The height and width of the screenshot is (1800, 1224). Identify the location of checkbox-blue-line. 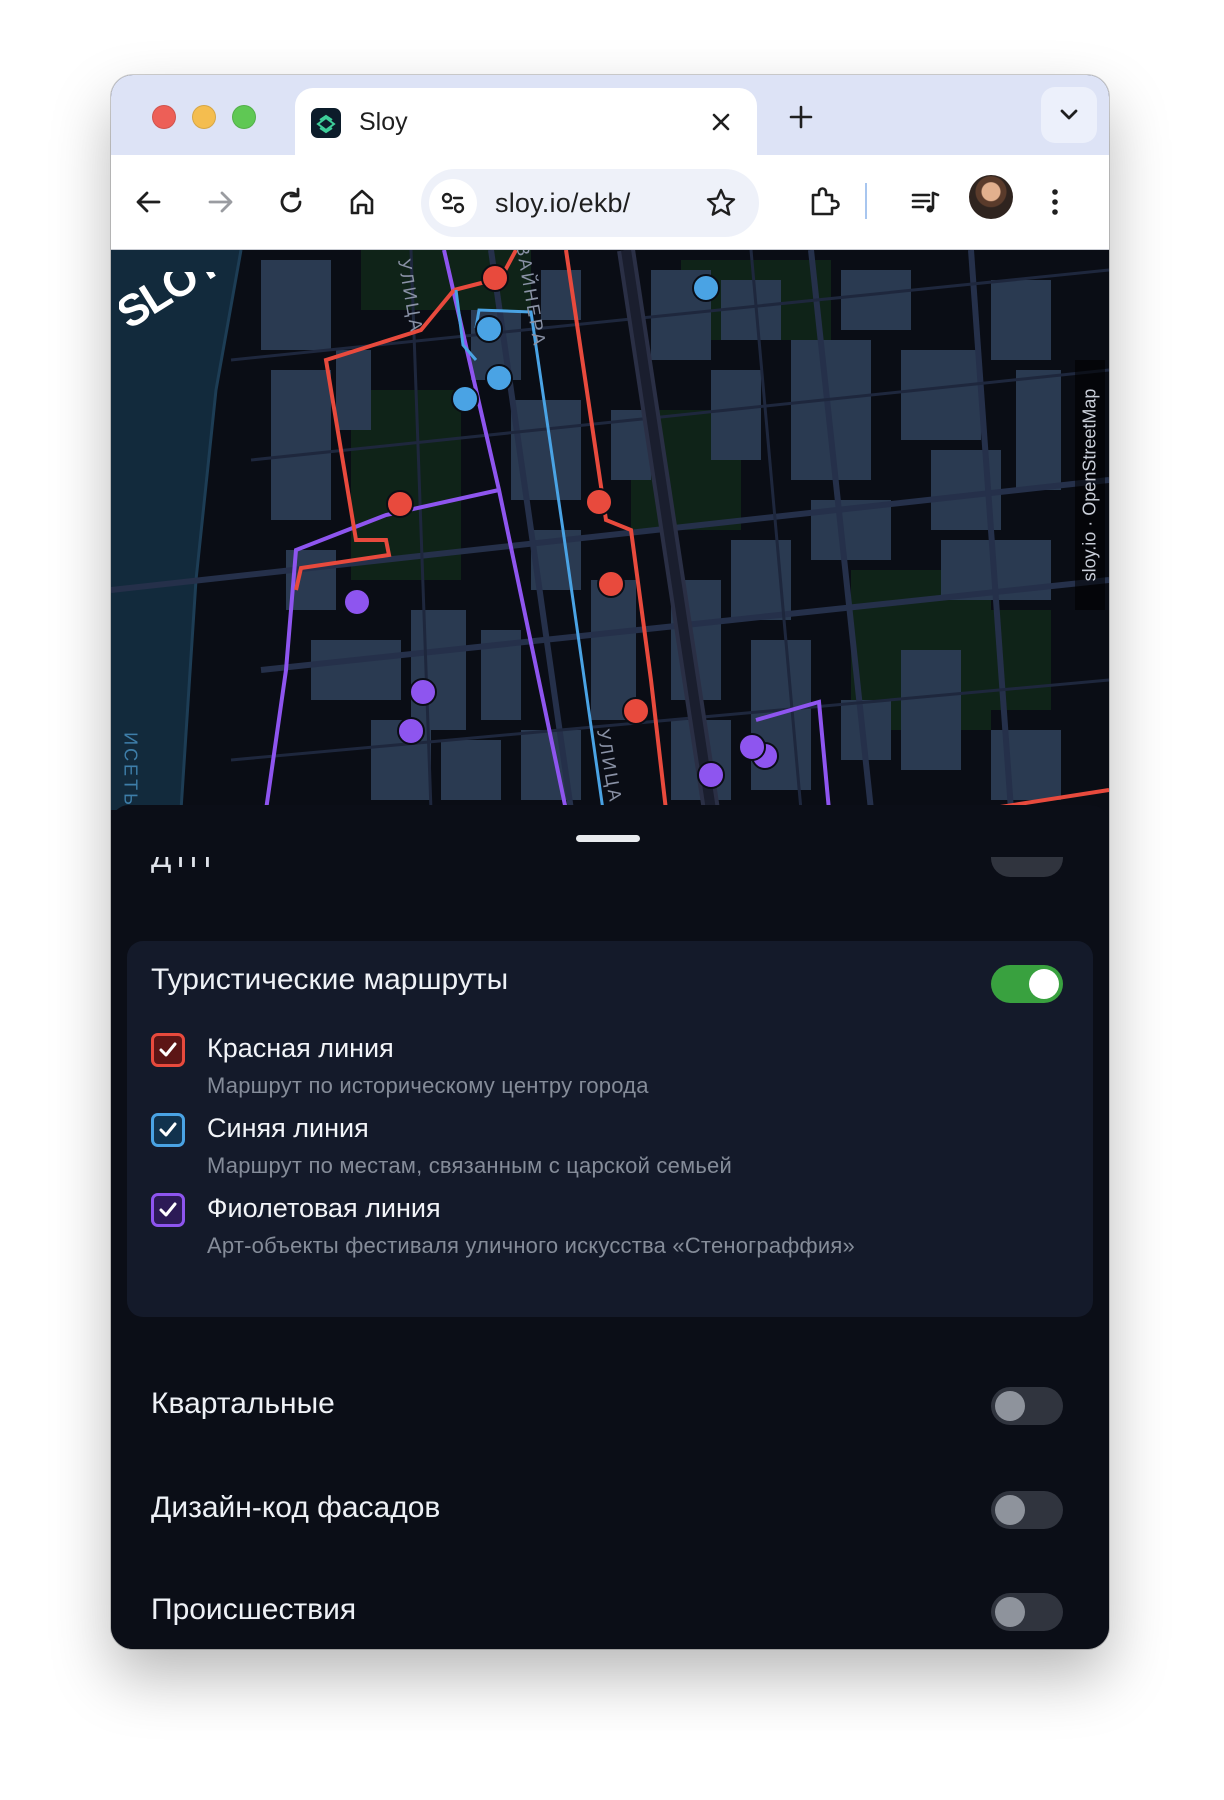
(168, 1130).